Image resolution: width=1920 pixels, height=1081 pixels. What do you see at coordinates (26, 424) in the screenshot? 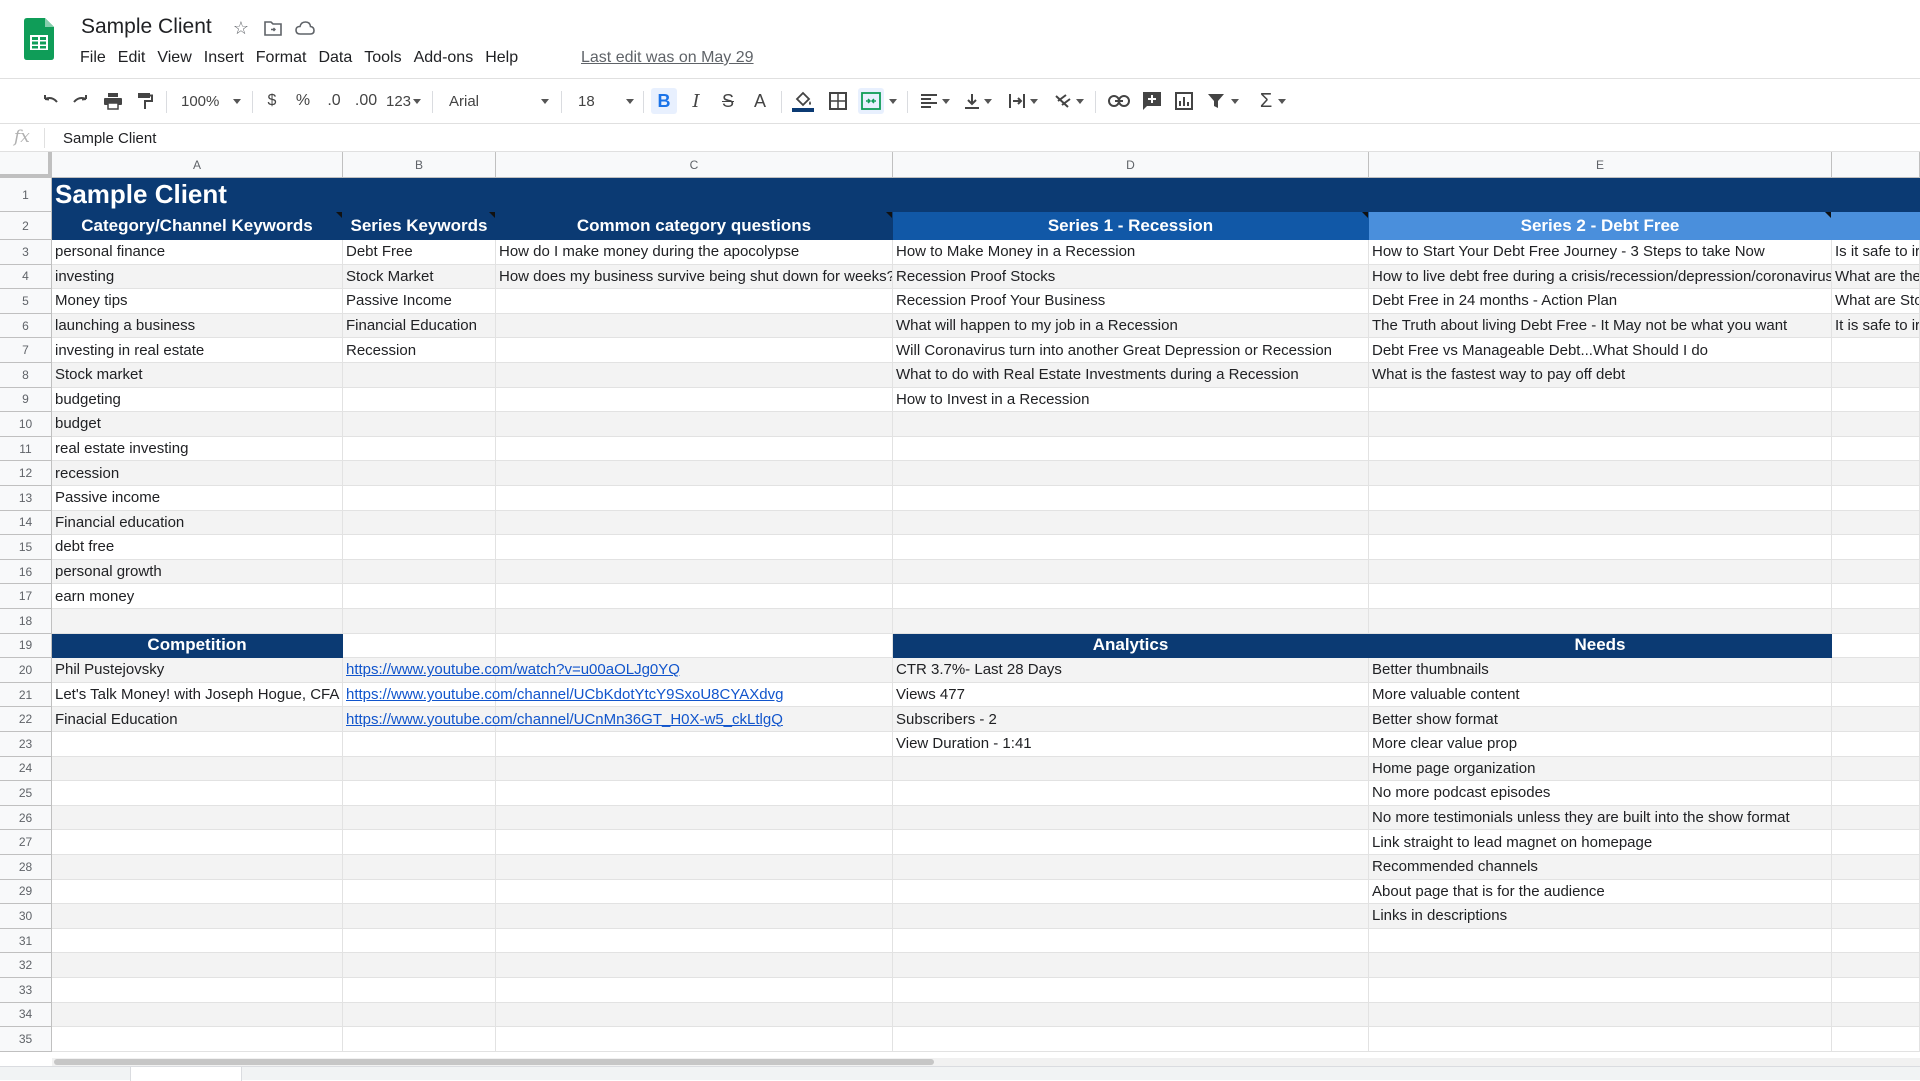
I see `row-header: 10` at bounding box center [26, 424].